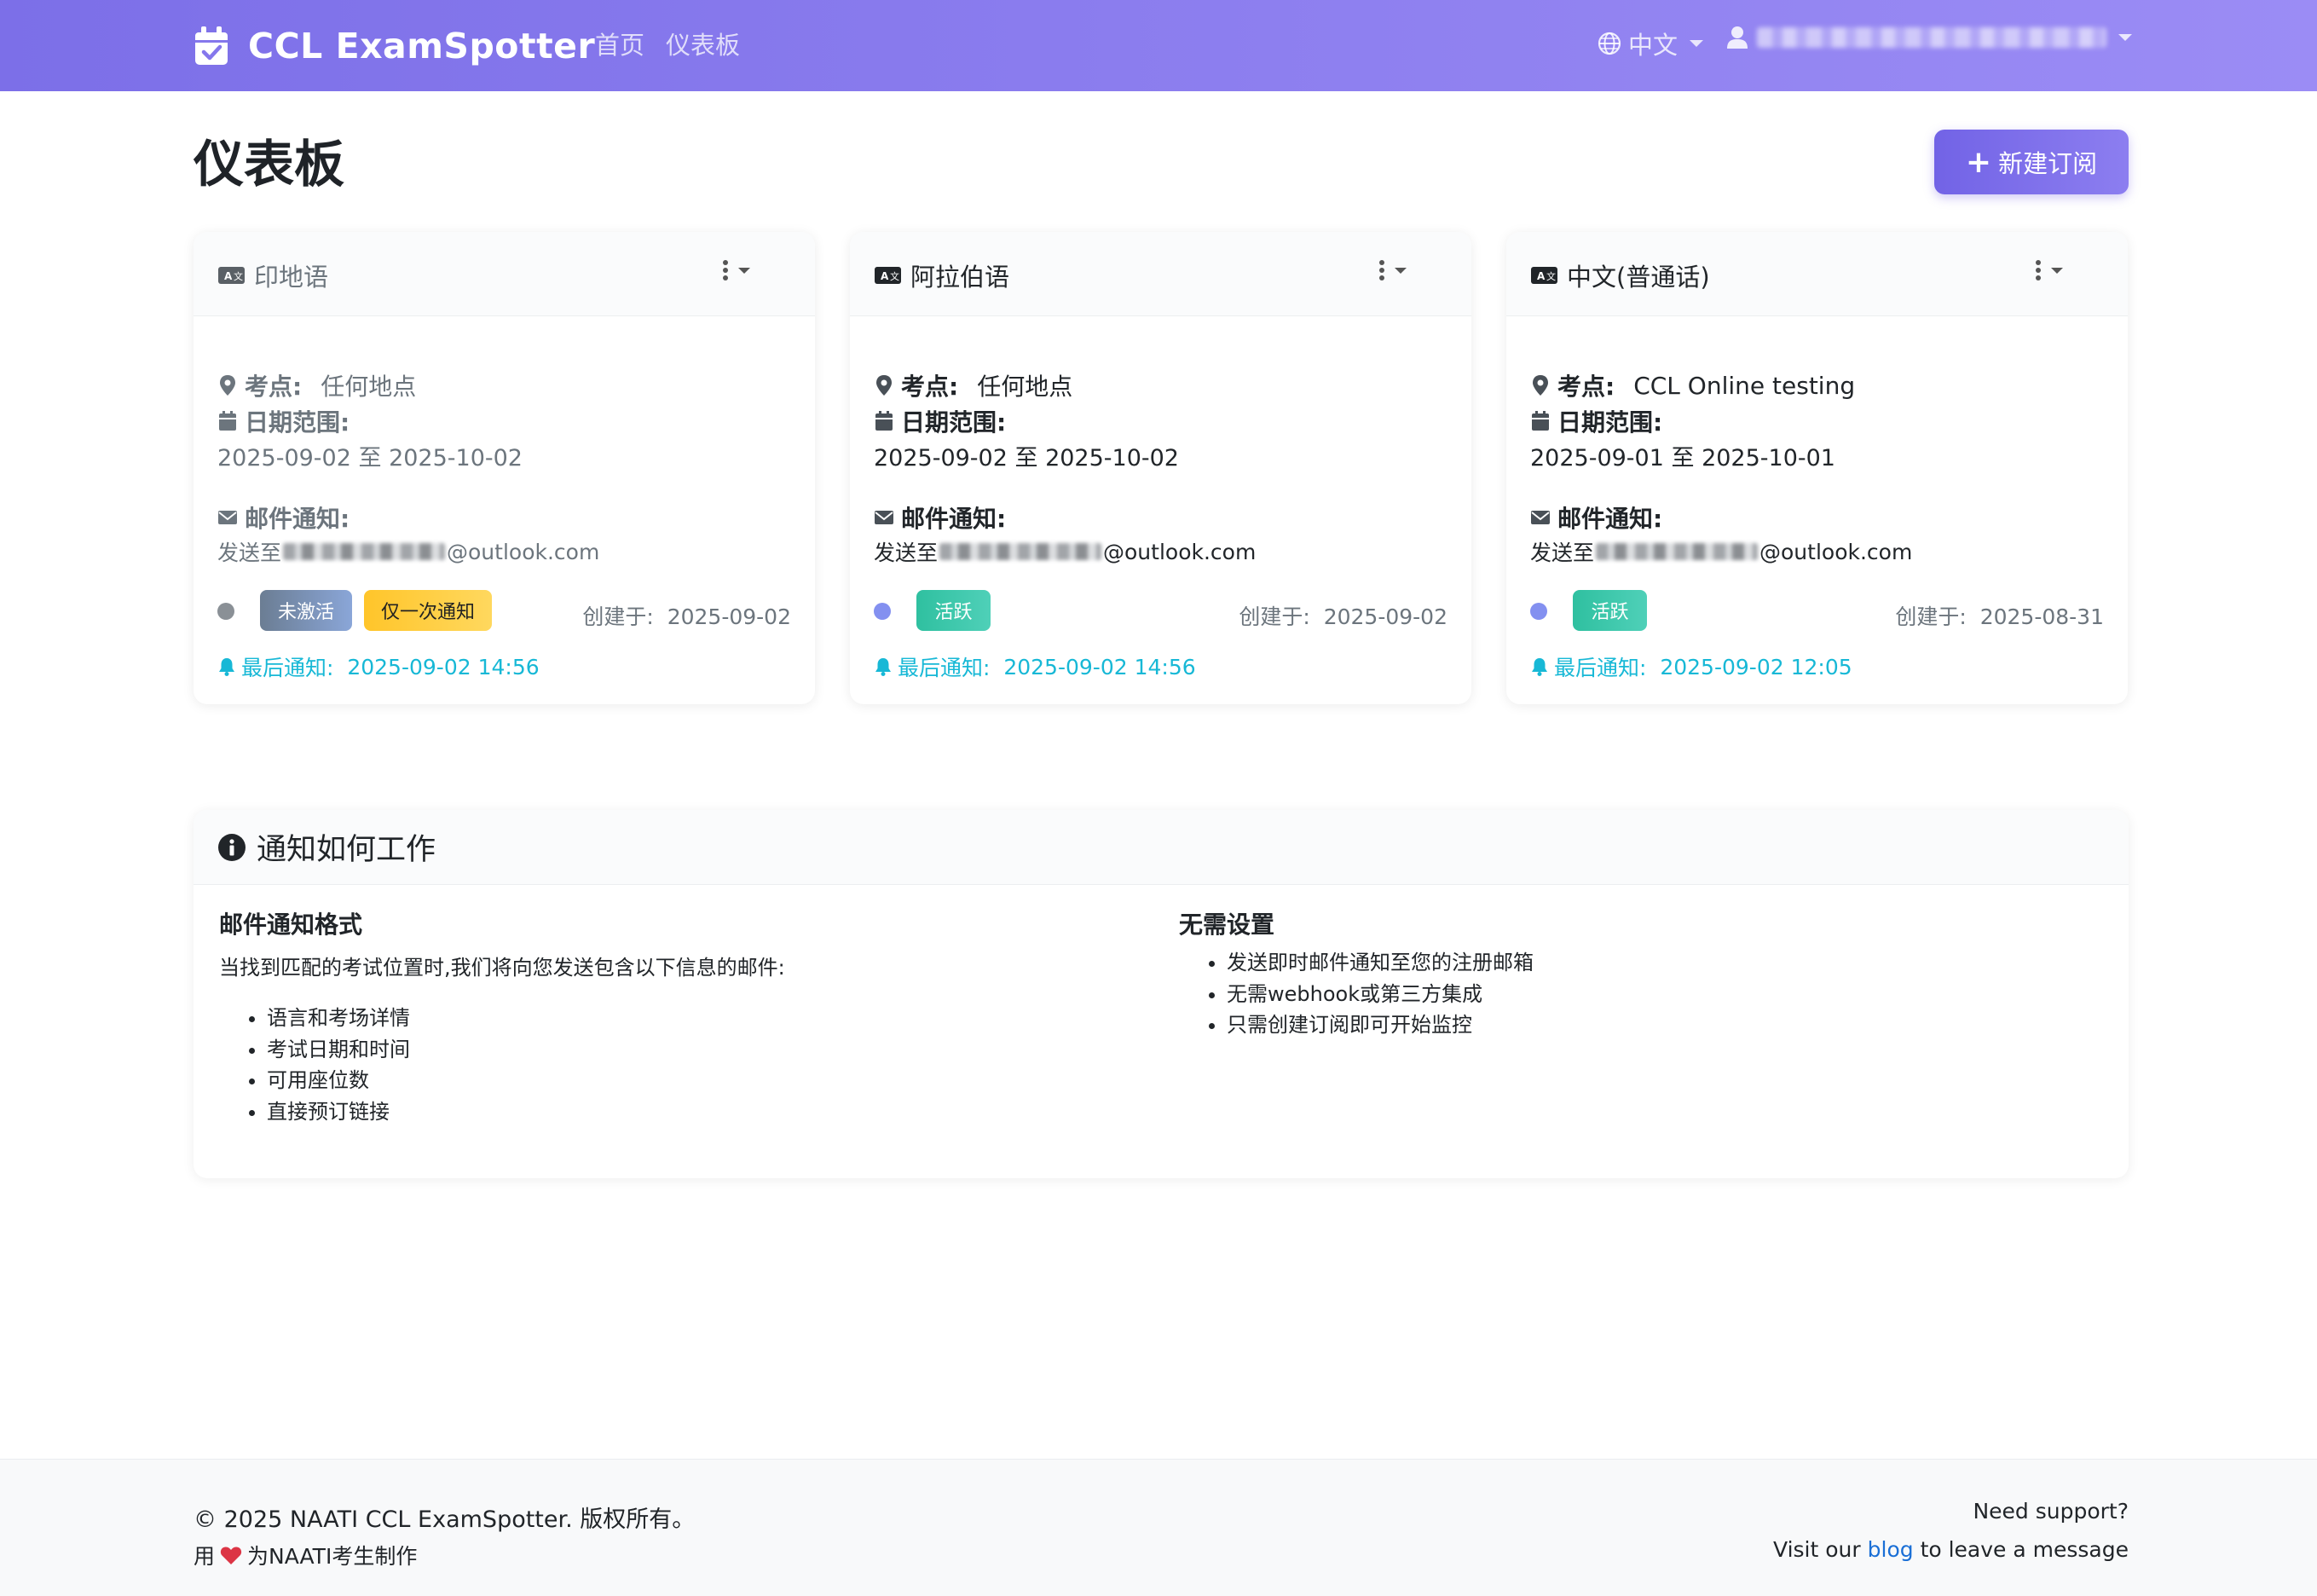  What do you see at coordinates (1161, 847) in the screenshot?
I see `info-header: 通知如何工作` at bounding box center [1161, 847].